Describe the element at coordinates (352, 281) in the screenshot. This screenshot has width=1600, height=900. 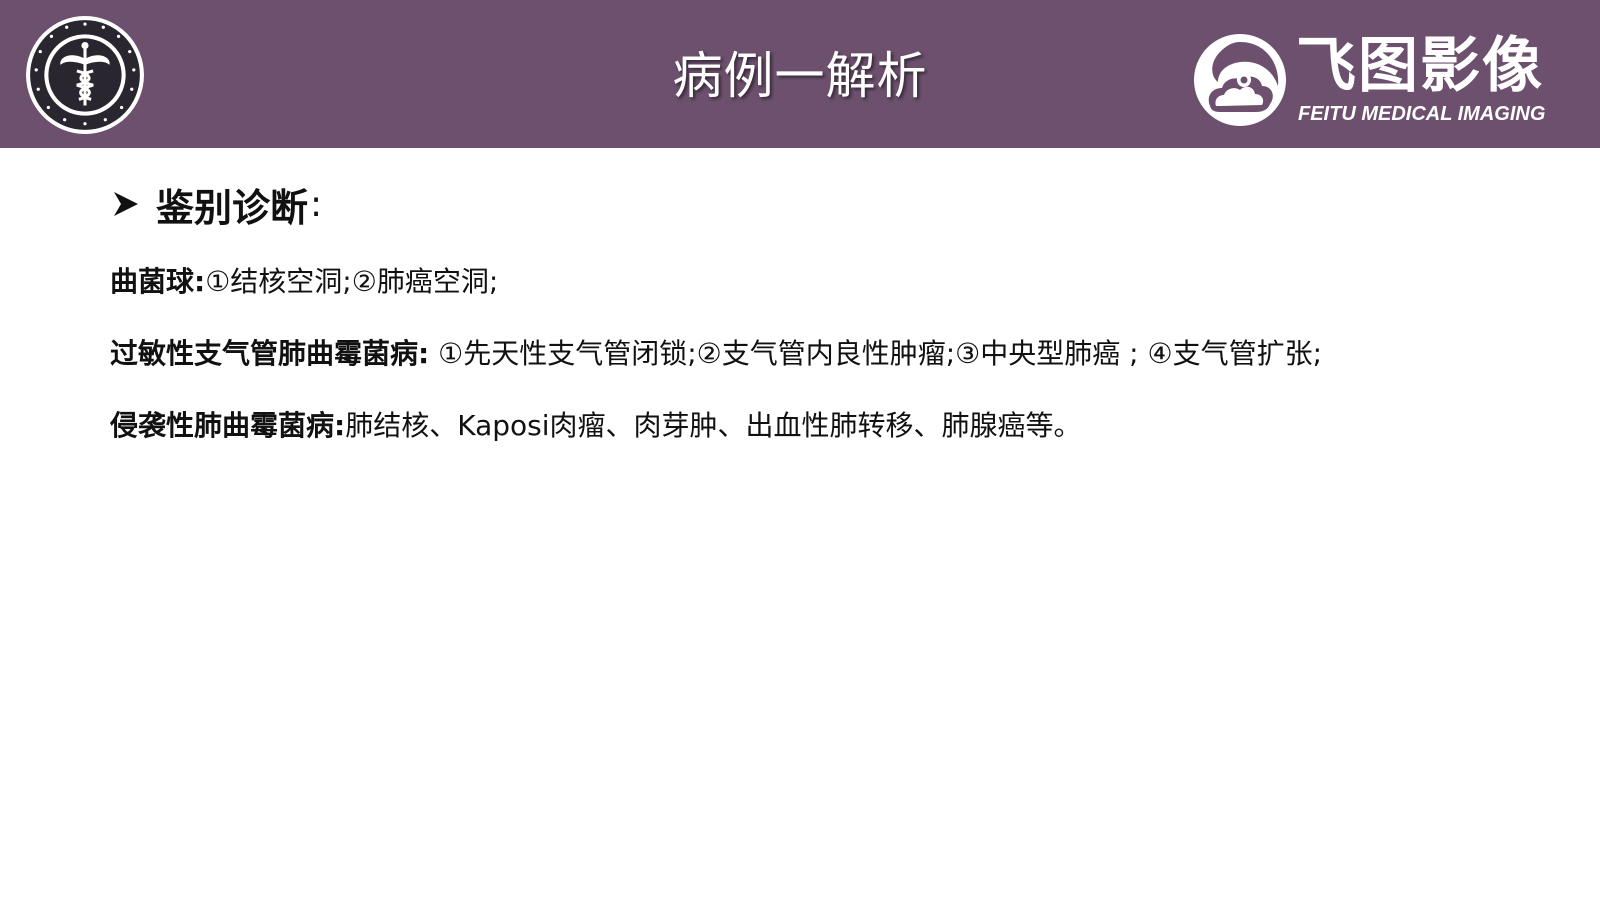
I see `item-text: ①结核空洞;②肺癌空洞;` at that location.